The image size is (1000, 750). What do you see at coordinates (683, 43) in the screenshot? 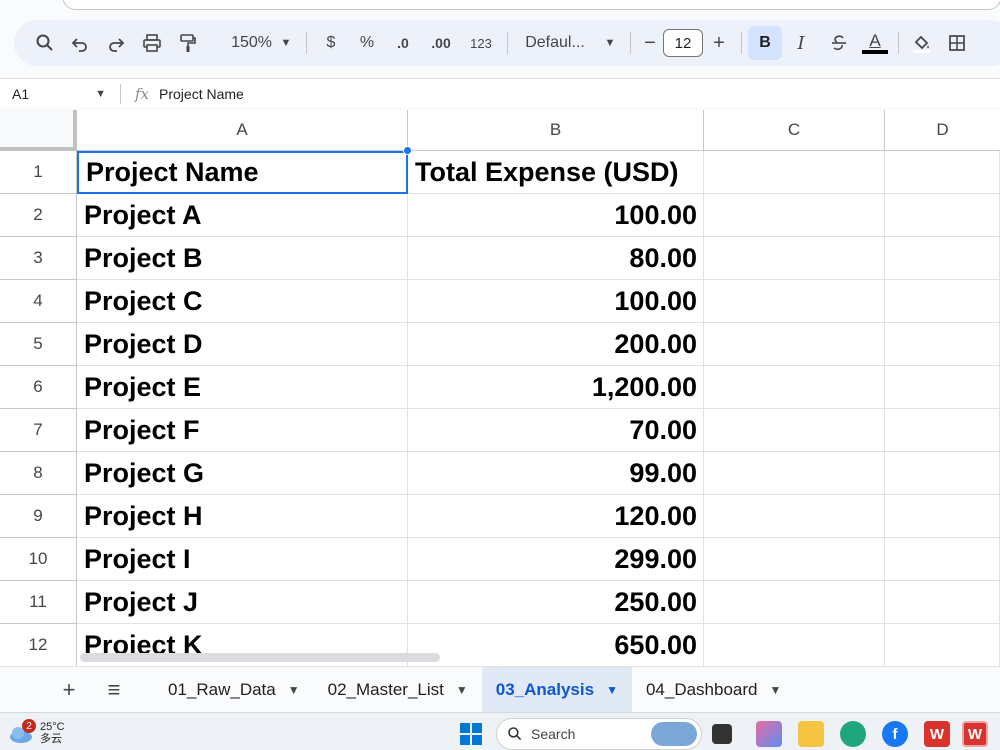
I see `font-size-input: 12` at bounding box center [683, 43].